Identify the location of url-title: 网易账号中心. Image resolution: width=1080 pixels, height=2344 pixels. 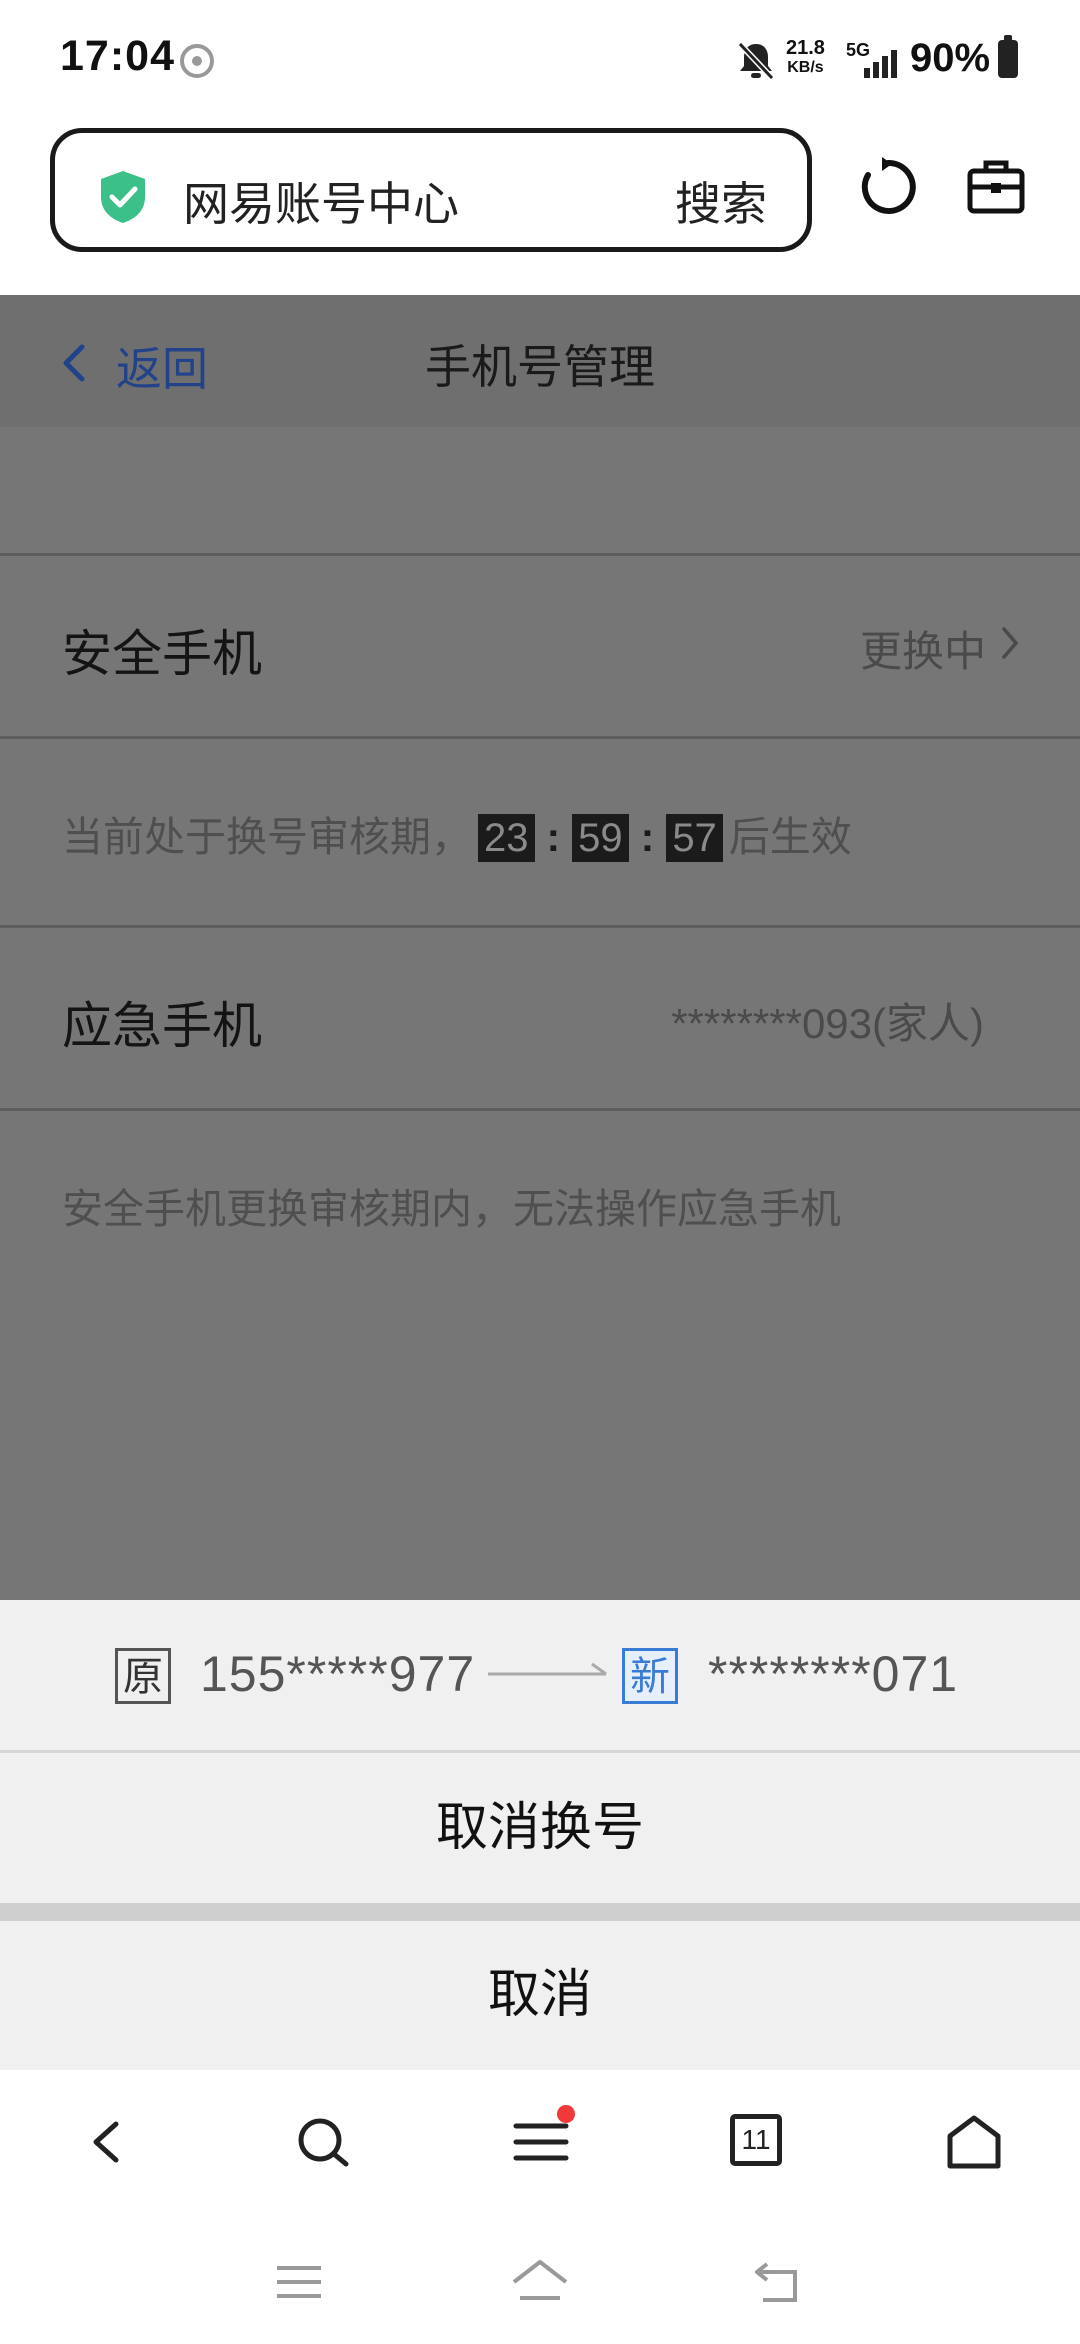
(321, 204).